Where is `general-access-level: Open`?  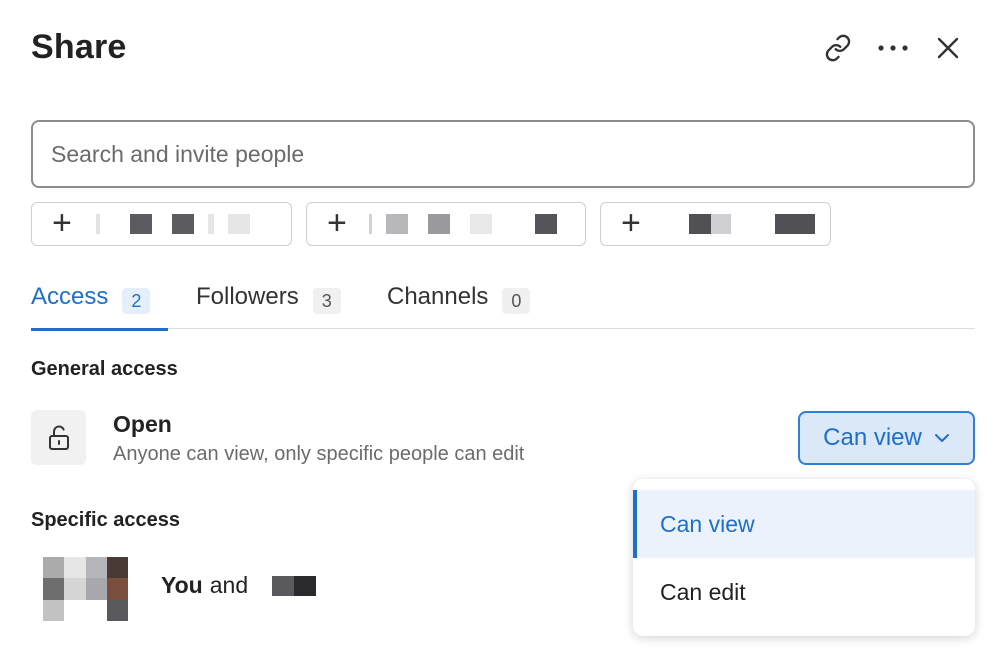
general-access-level: Open is located at coordinates (142, 424).